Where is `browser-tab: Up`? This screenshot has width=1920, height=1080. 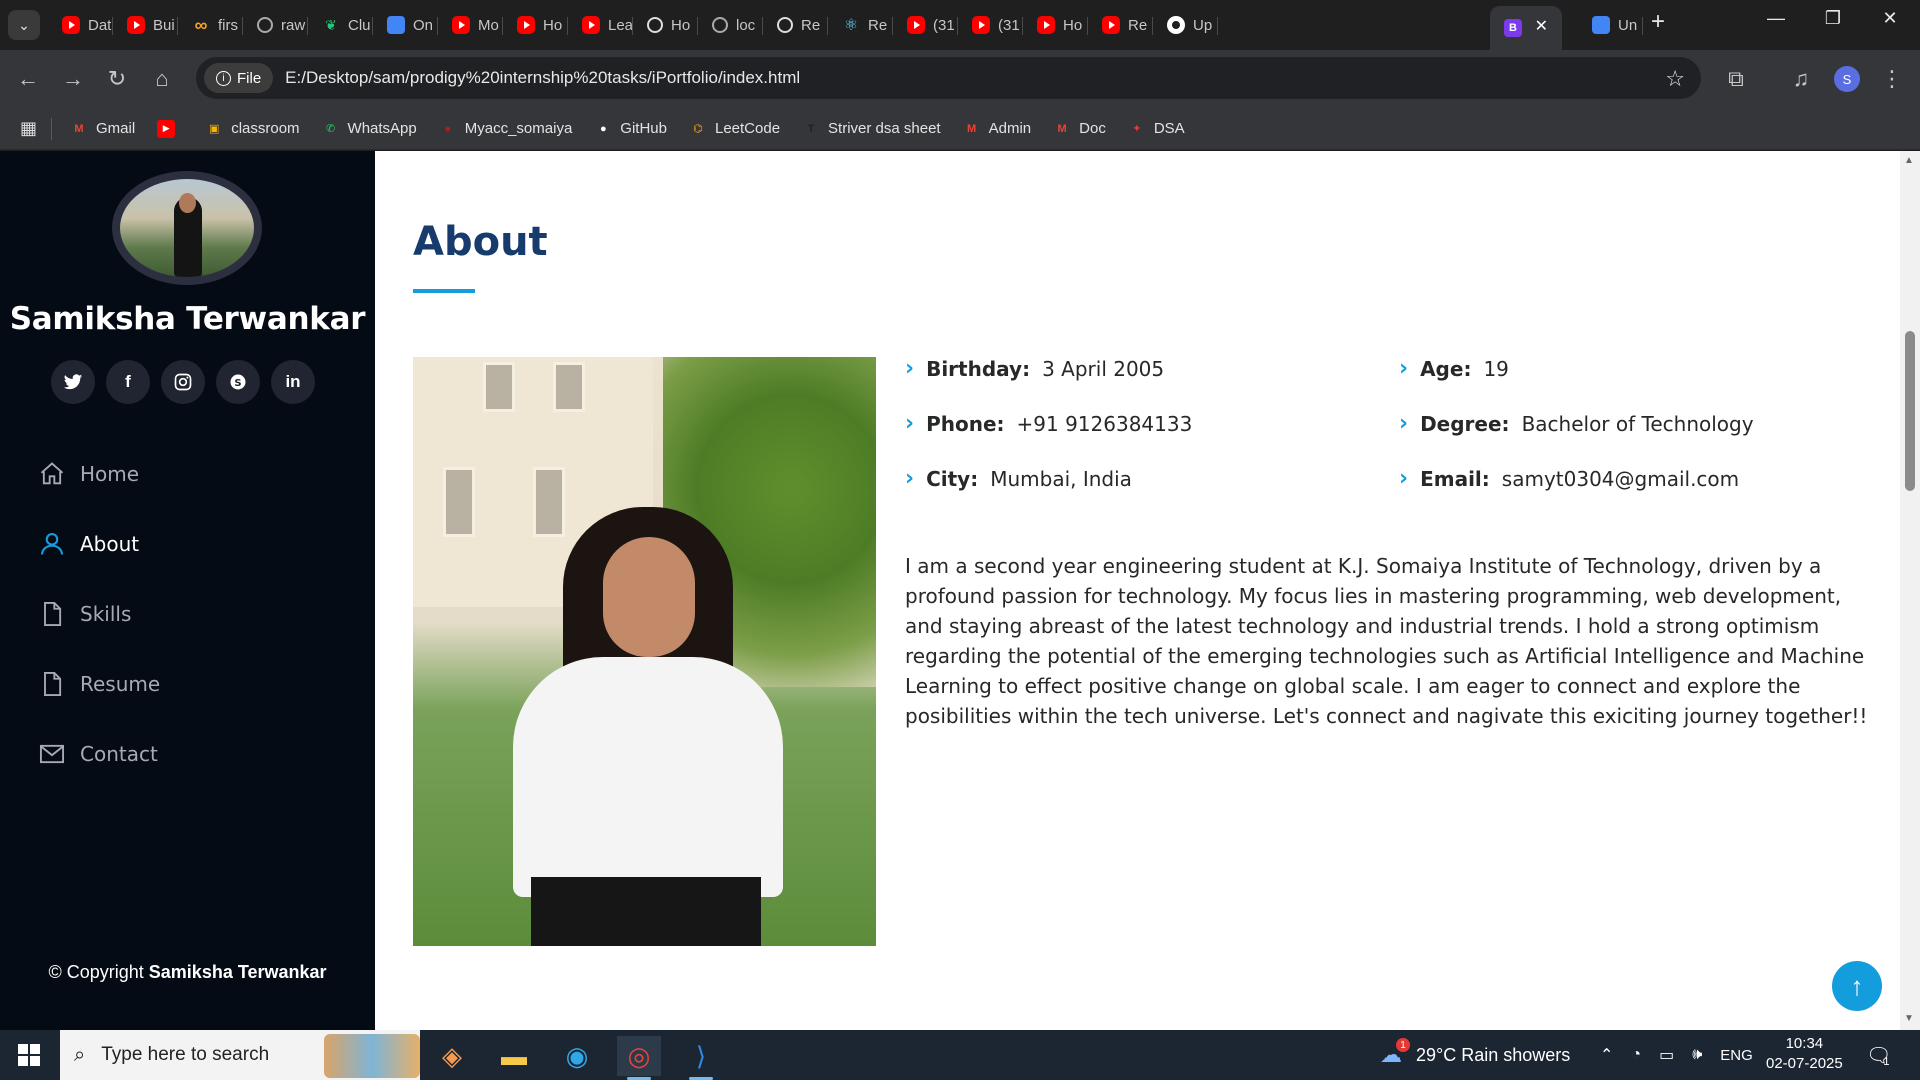
browser-tab: Up is located at coordinates (1185, 25).